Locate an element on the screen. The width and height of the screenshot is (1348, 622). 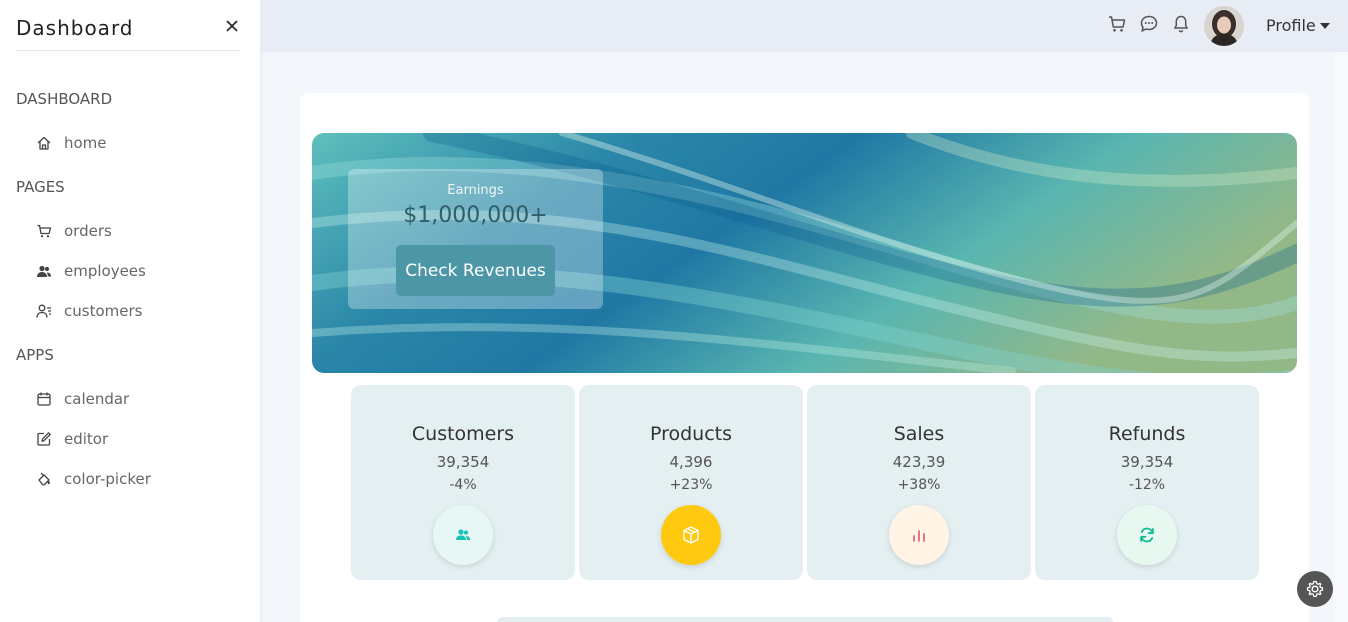
stat-title: Customers is located at coordinates (463, 434).